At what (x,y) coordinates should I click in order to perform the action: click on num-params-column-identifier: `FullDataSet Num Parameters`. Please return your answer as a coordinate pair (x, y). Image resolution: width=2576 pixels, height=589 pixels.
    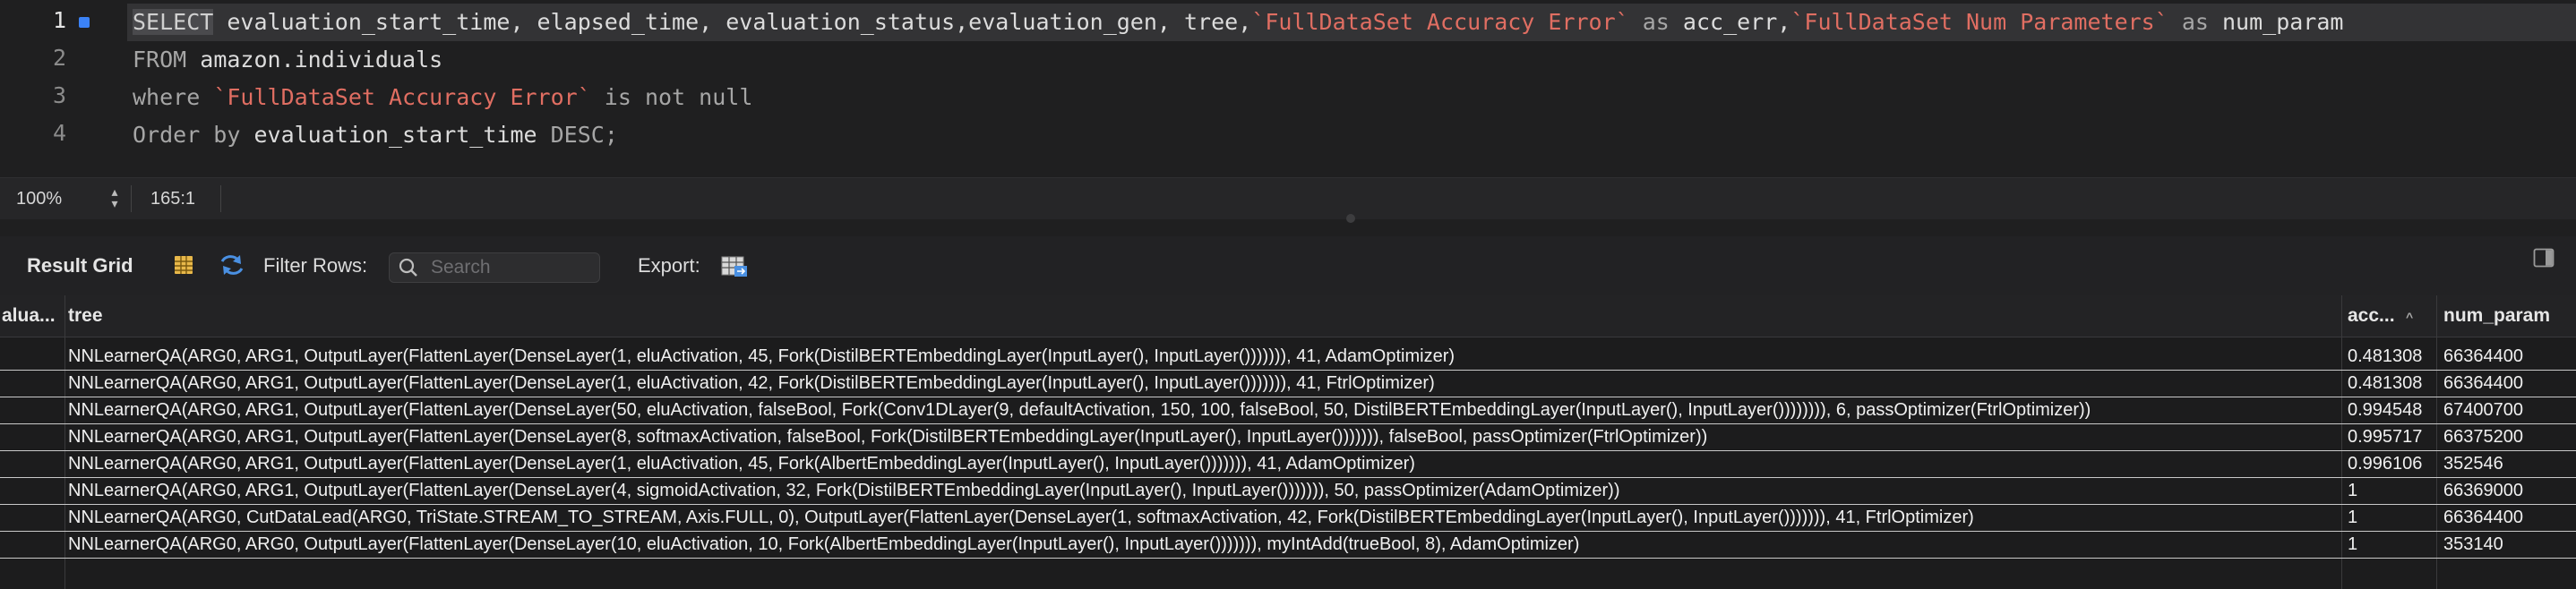
    Looking at the image, I should click on (1979, 22).